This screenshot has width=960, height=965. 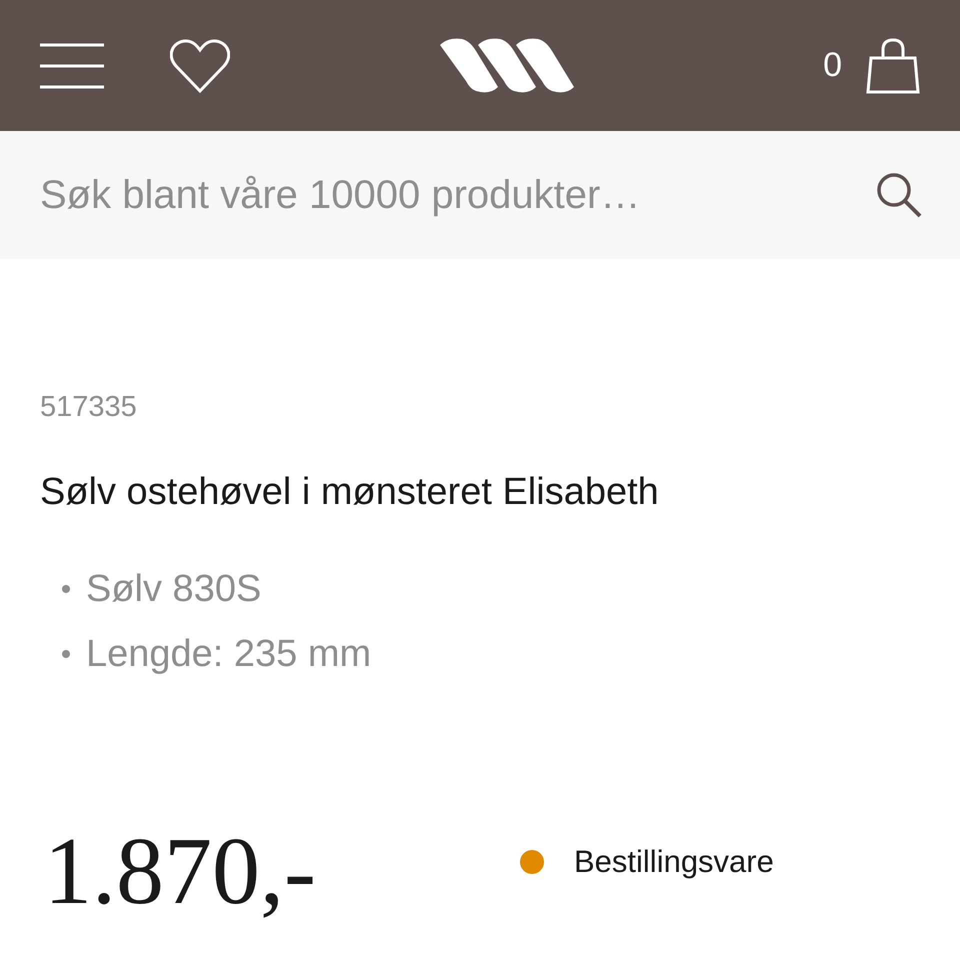 What do you see at coordinates (899, 195) in the screenshot?
I see `search-icon` at bounding box center [899, 195].